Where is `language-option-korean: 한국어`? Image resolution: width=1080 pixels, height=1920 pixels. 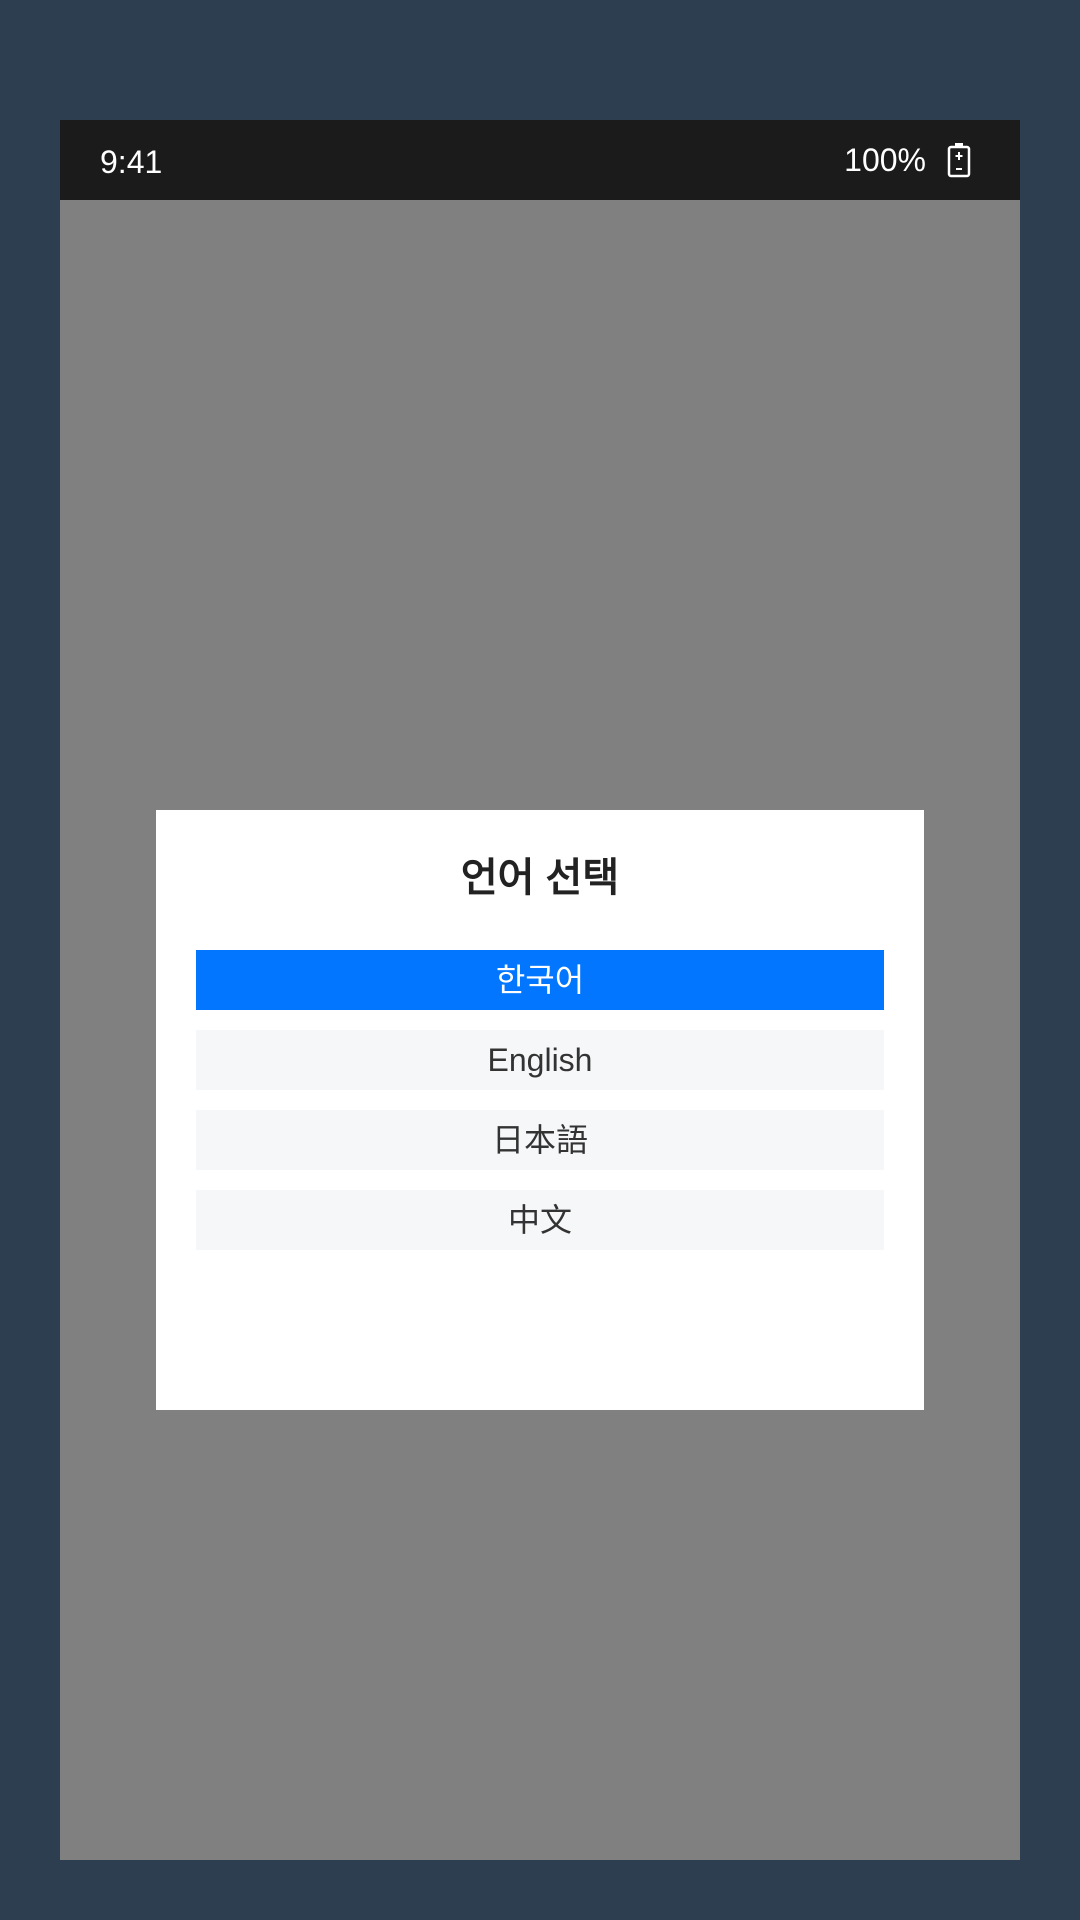
language-option-korean: 한국어 is located at coordinates (540, 980).